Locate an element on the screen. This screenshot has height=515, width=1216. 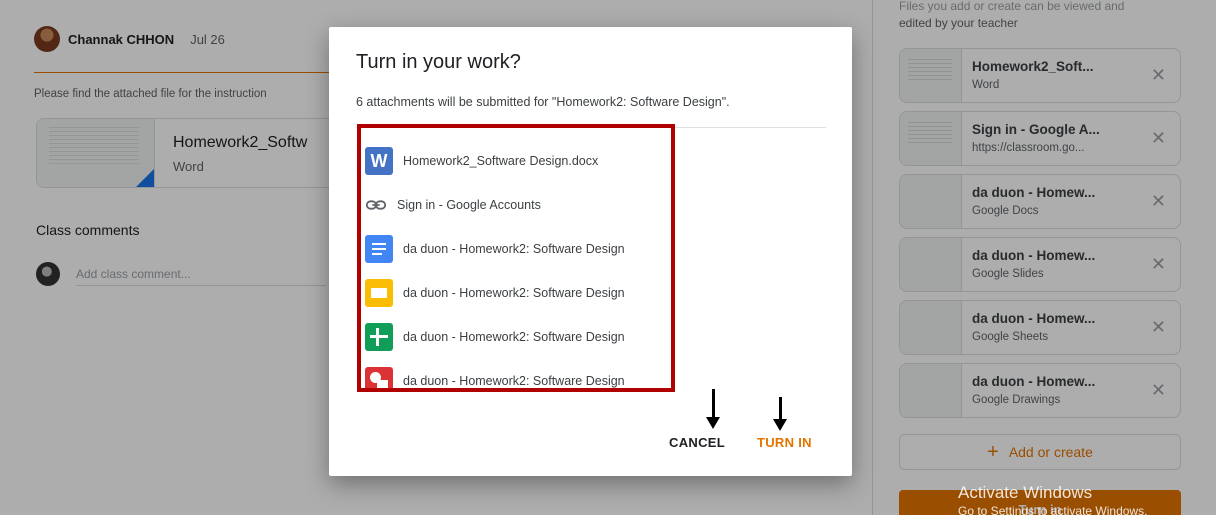
google-slides-icon is located at coordinates (379, 293).